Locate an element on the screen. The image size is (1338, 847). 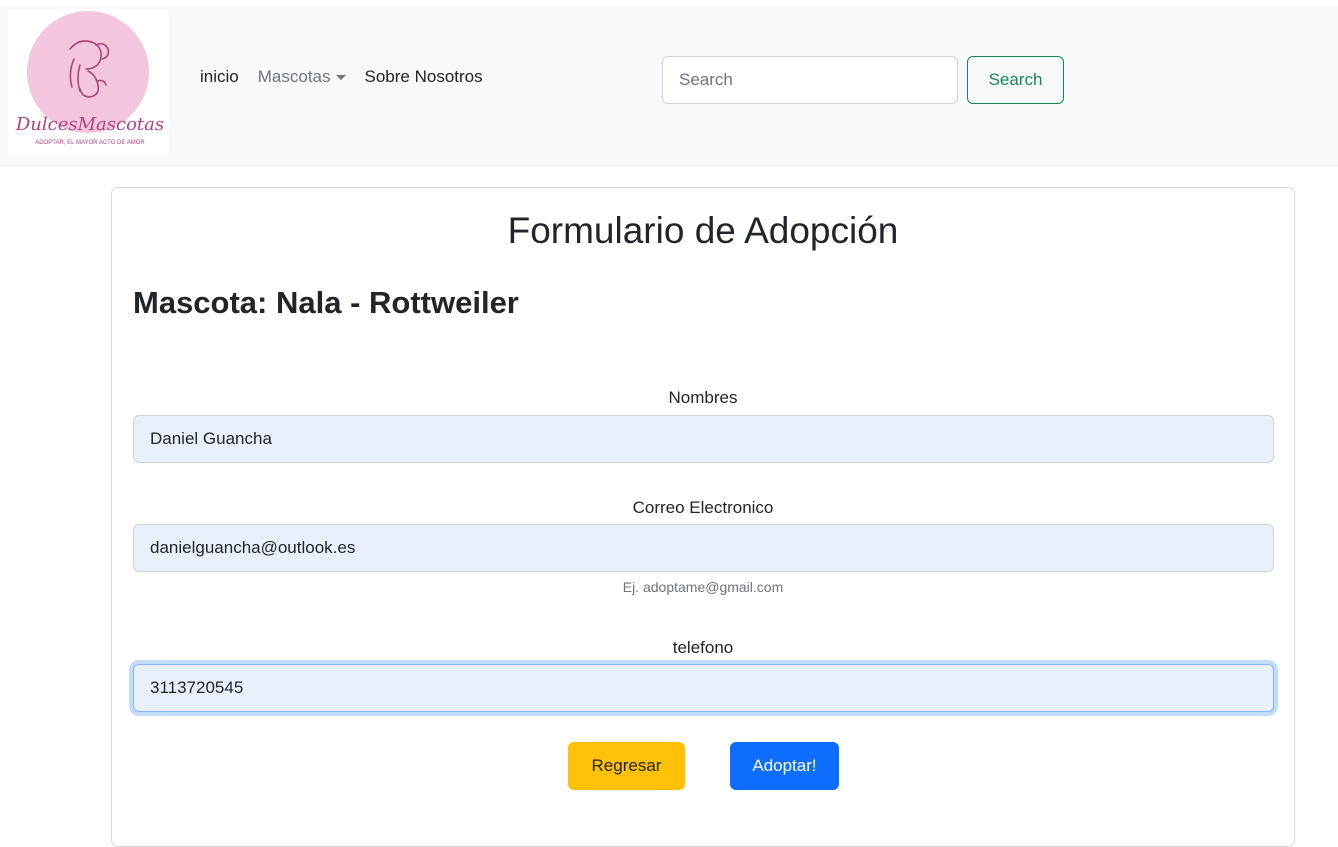
nav-links: inicio Mascotas Sobre Nosotros is located at coordinates (341, 77).